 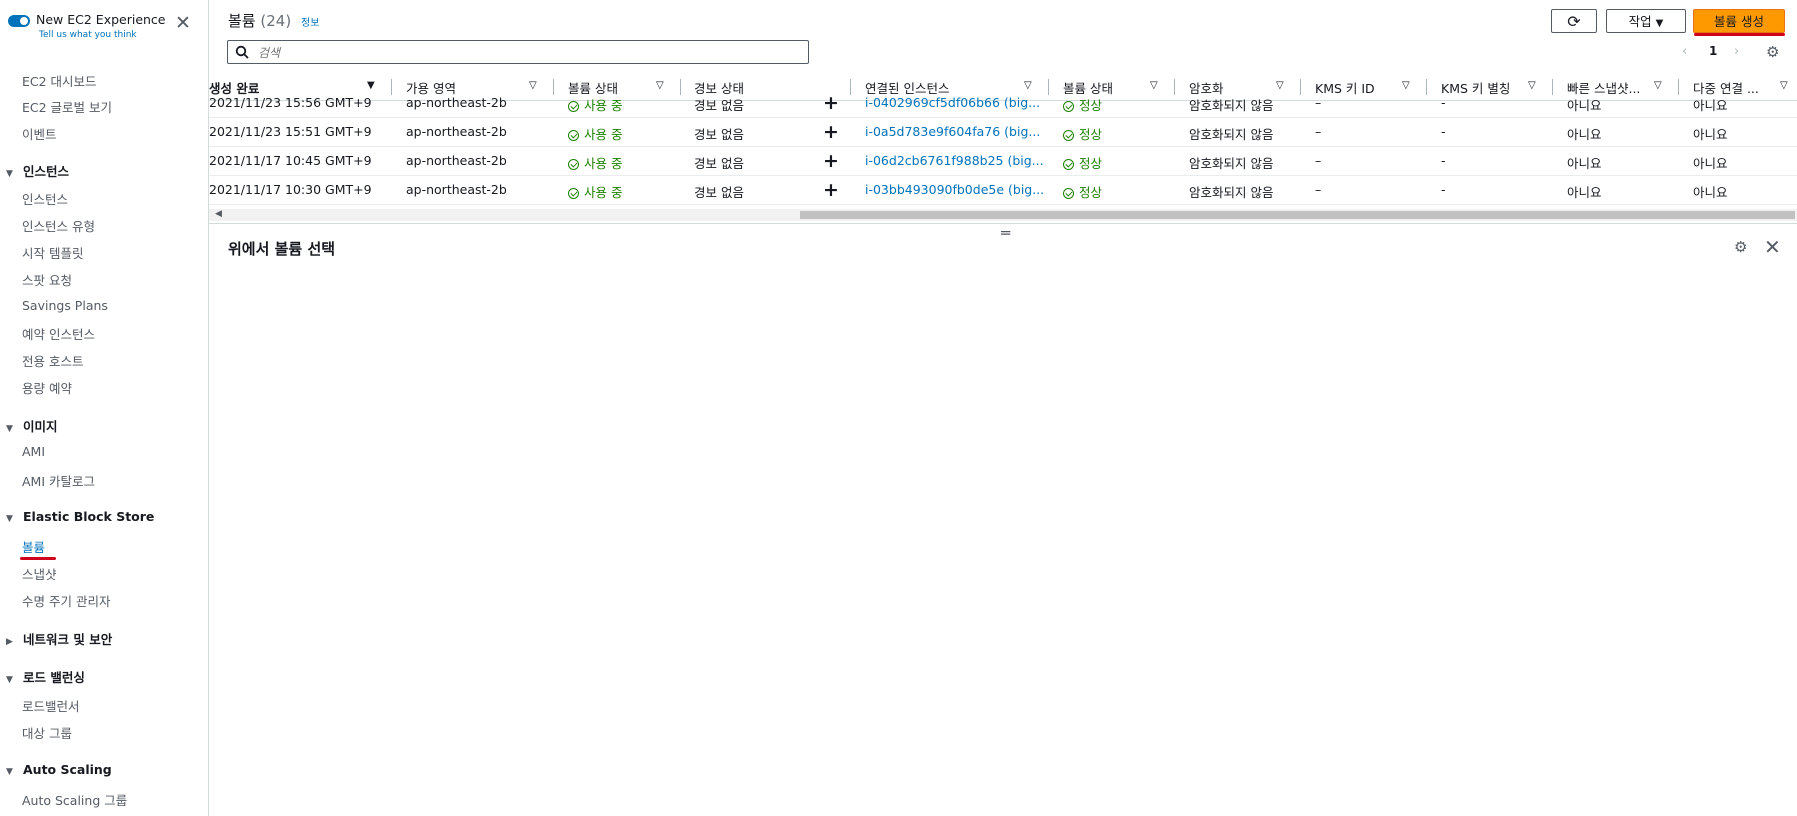 I want to click on sidebar-item-auto-scaling-groups: Auto Scaling 그룹, so click(x=74, y=799).